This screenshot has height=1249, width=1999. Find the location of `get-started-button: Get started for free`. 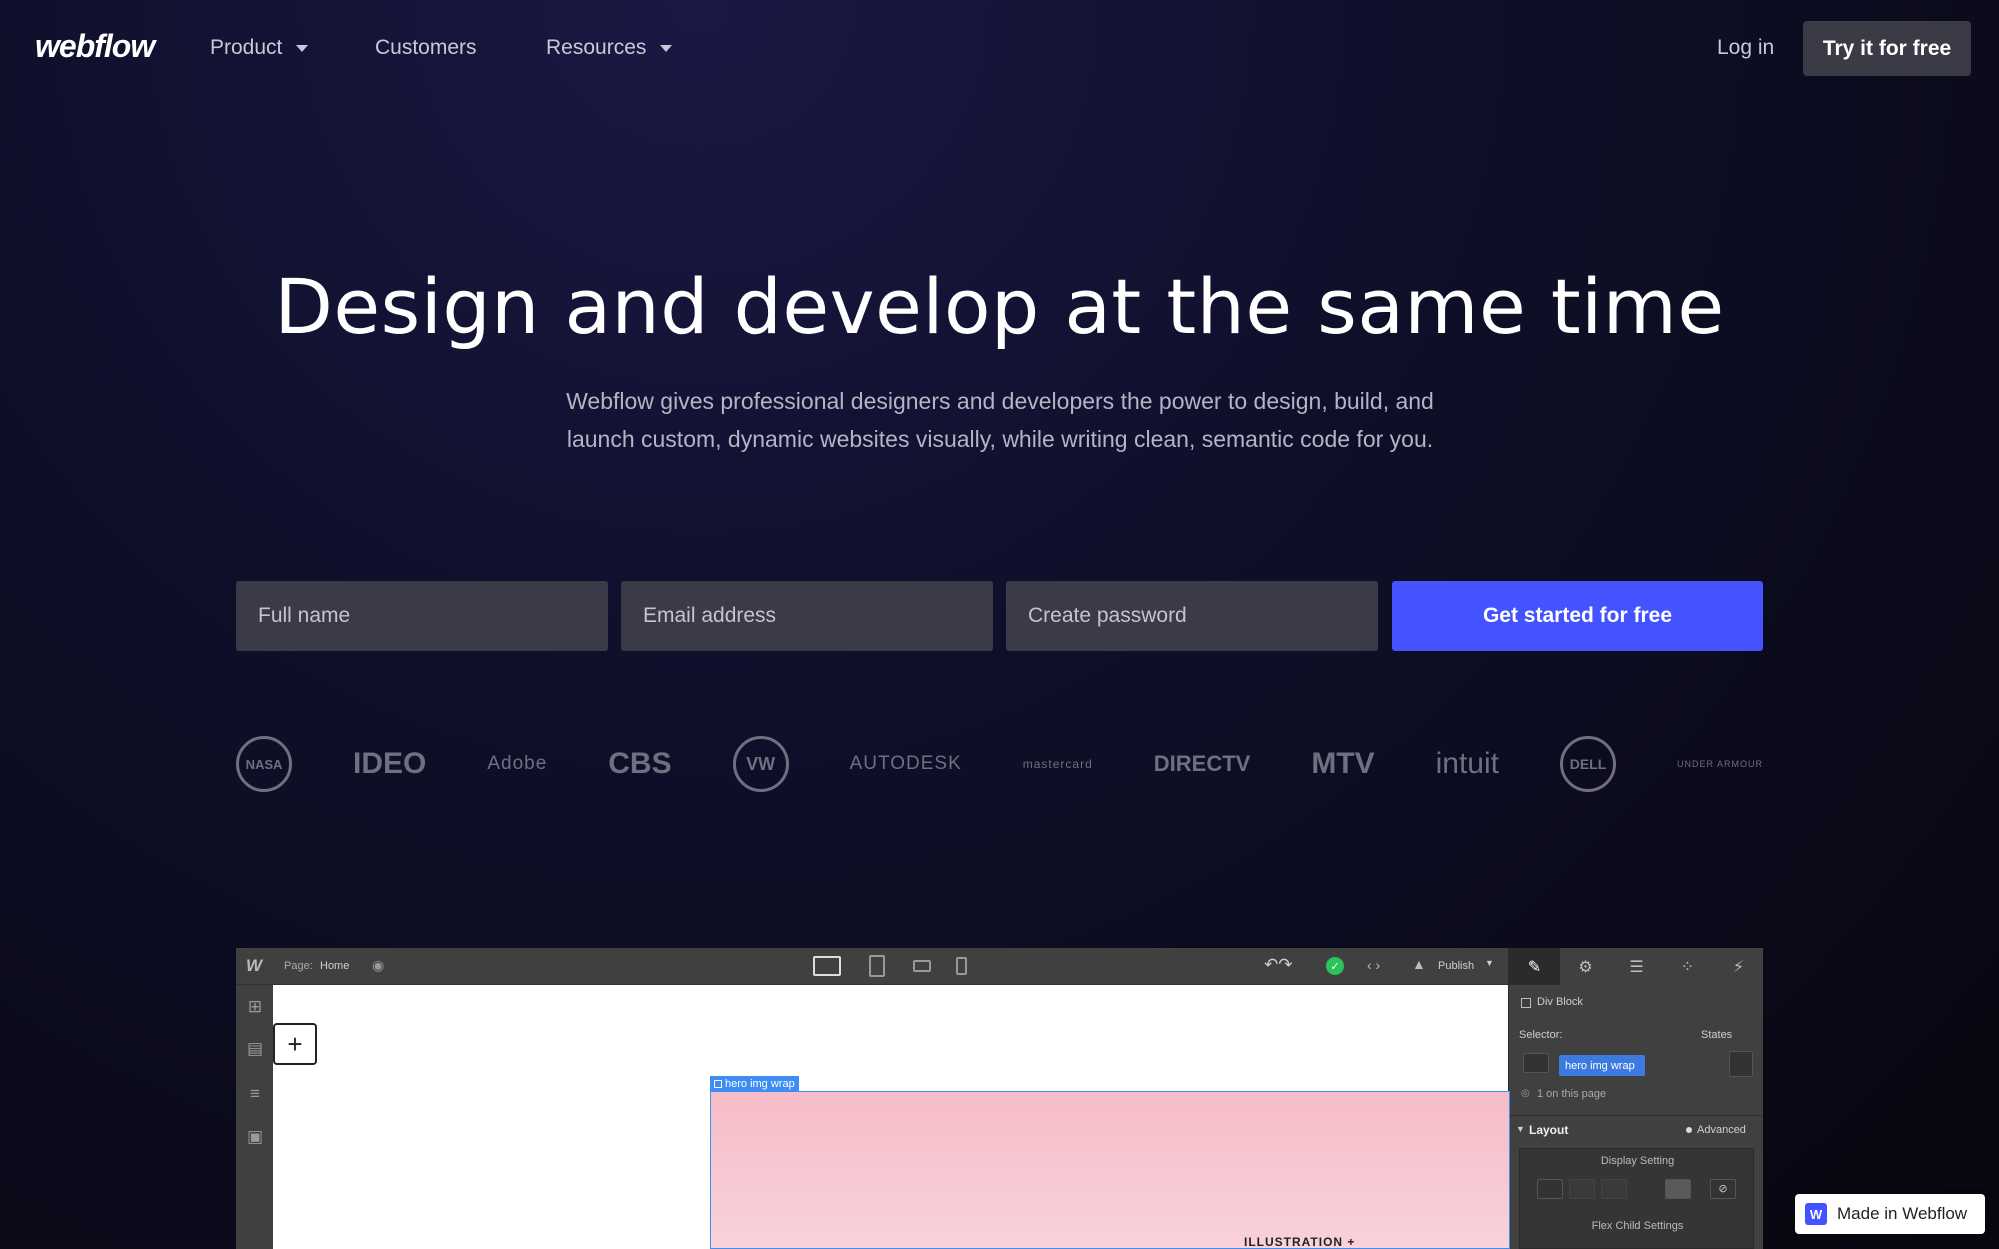

get-started-button: Get started for free is located at coordinates (1577, 616).